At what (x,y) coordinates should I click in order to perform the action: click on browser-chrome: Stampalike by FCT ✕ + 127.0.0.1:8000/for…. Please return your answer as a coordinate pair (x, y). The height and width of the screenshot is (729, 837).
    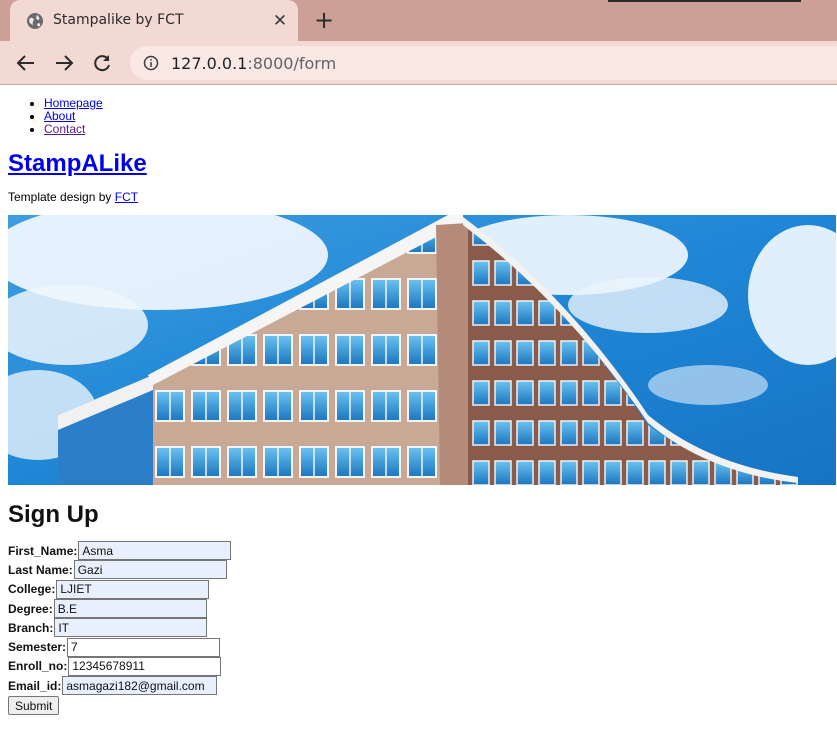
    Looking at the image, I should click on (418, 42).